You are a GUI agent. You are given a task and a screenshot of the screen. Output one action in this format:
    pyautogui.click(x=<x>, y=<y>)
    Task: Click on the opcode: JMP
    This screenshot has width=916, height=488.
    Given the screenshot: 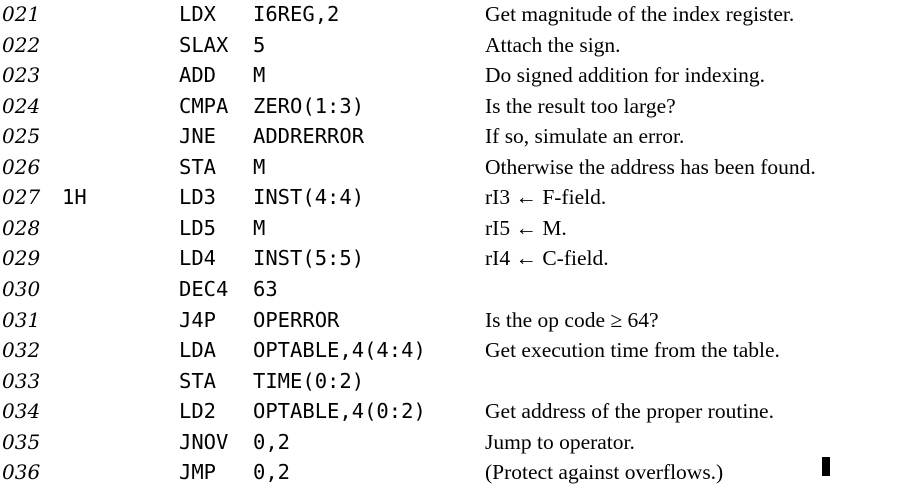 What is the action you would take?
    pyautogui.click(x=198, y=472)
    